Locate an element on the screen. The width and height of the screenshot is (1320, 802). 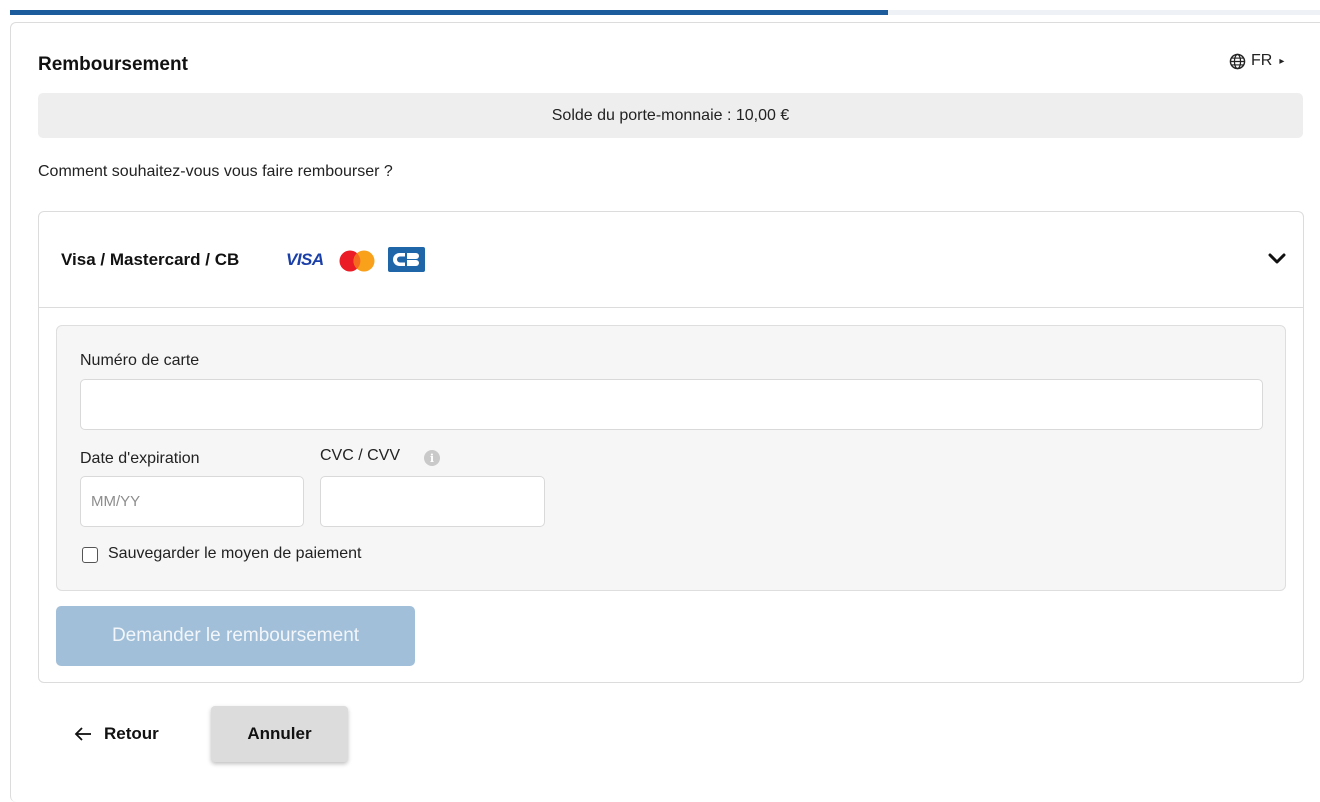
language-selector: FR ▸ is located at coordinates (1256, 61).